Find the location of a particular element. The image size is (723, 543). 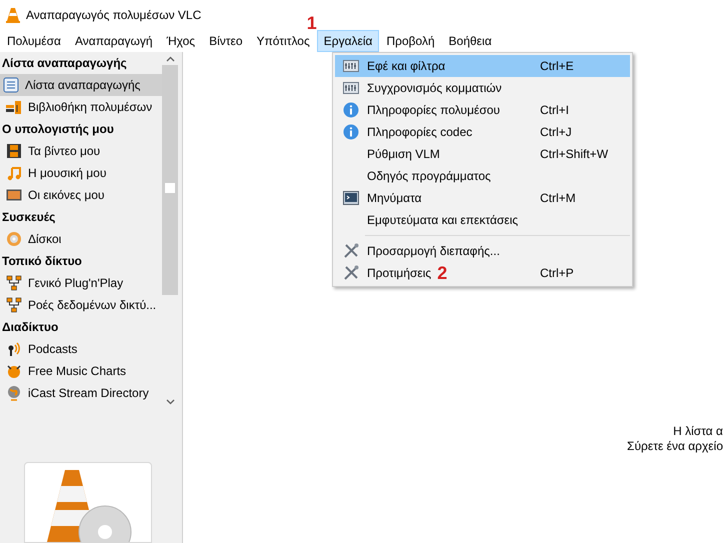

menu-entry-label: Εφέ και φίλτρα is located at coordinates (406, 66).